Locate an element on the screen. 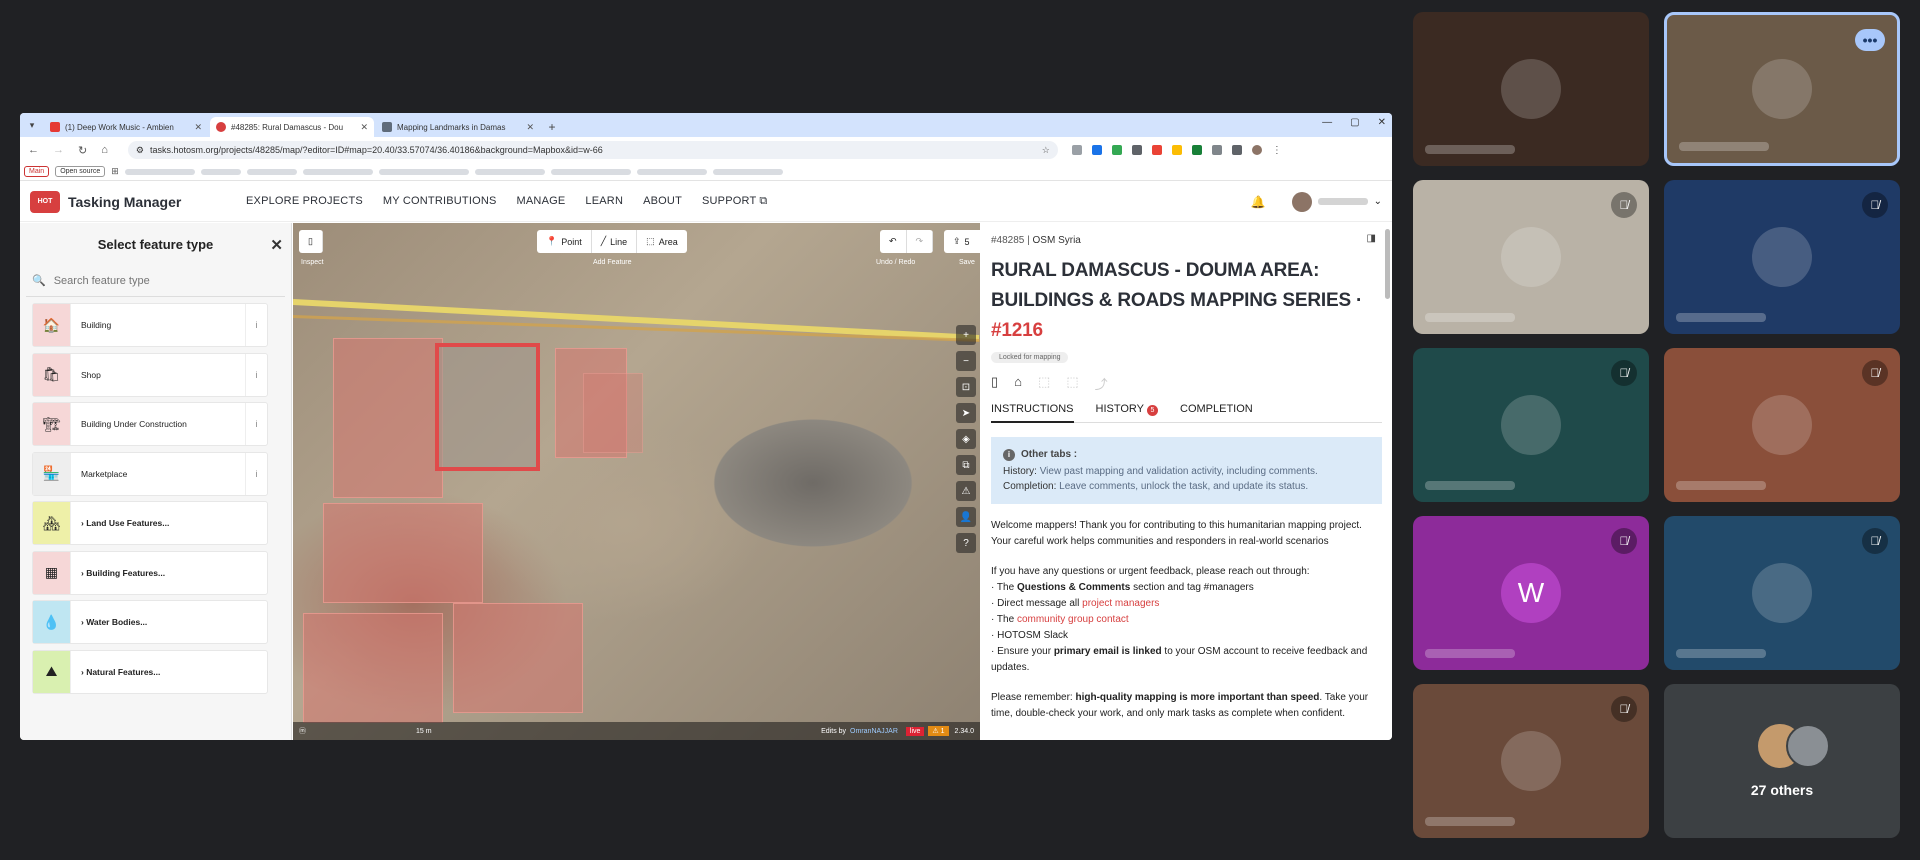 This screenshot has width=1920, height=860. add-point-button: 📍 Point is located at coordinates (564, 241).